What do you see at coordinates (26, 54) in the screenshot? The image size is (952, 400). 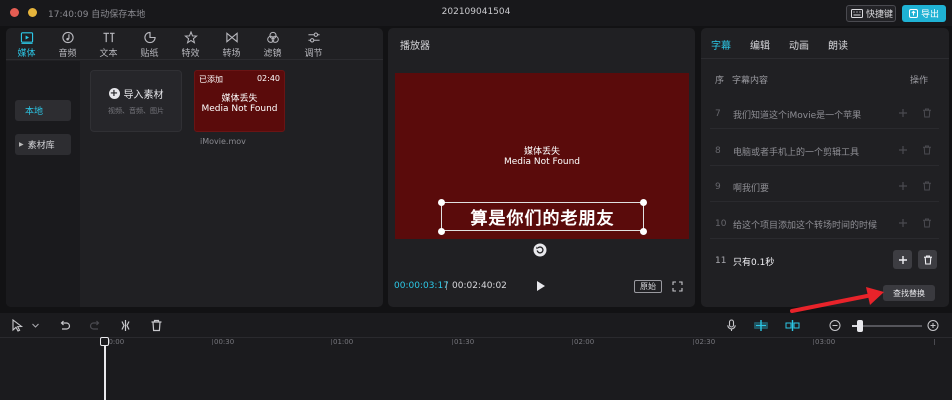 I see `tab-media-label: 媒体` at bounding box center [26, 54].